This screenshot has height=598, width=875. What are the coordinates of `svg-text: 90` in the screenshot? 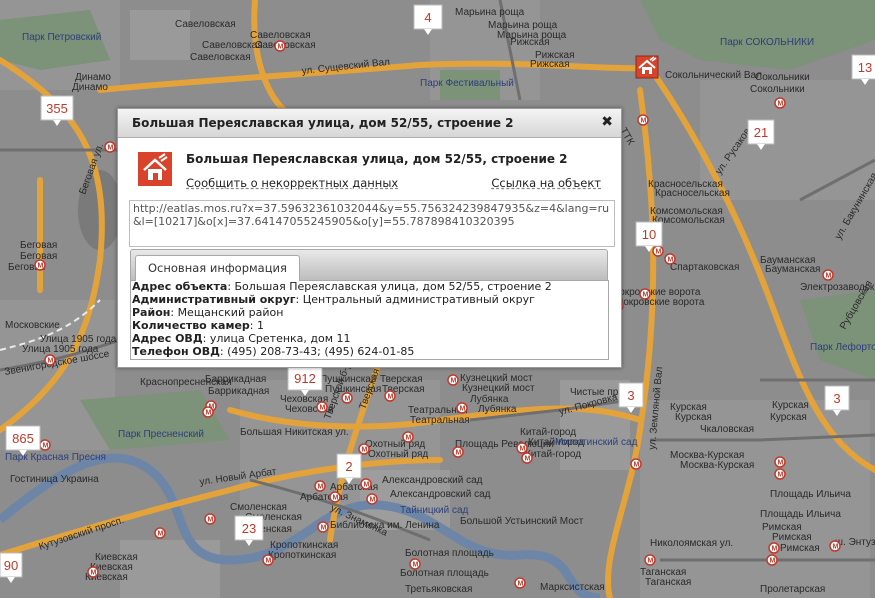 It's located at (11, 565).